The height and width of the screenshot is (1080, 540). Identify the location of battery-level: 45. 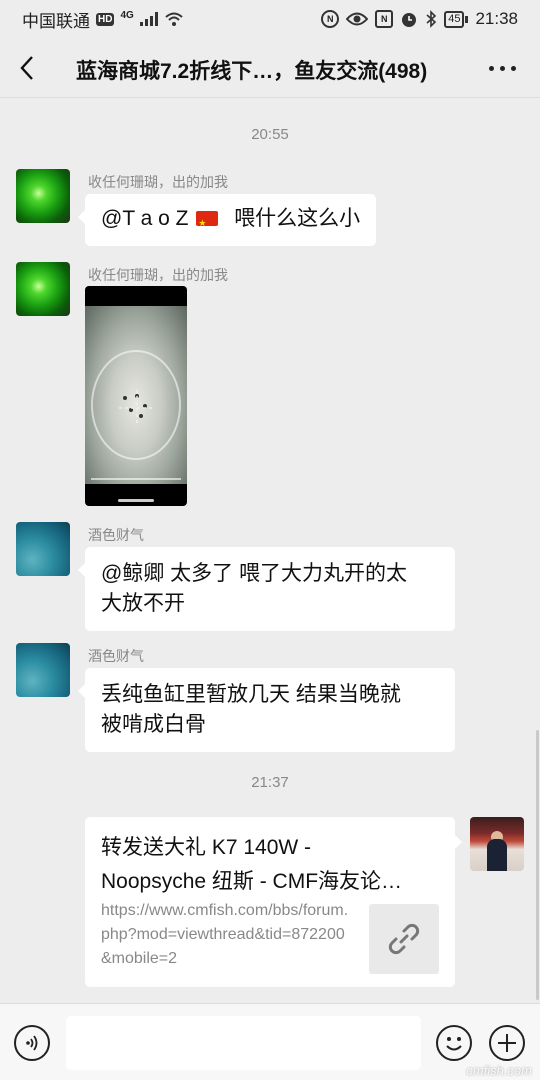
(454, 19).